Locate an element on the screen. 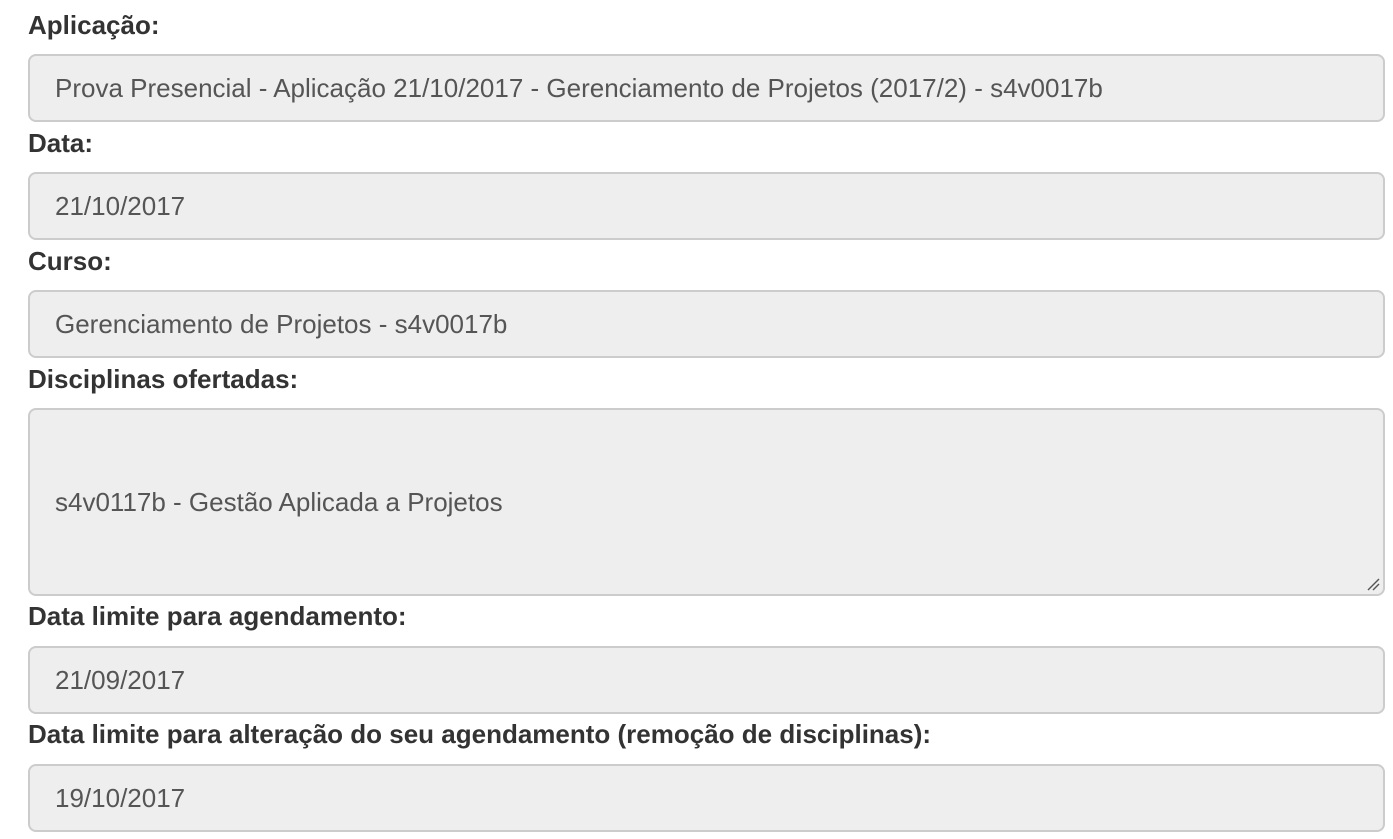  data-limite-alteracao-field: 19/10/2017 is located at coordinates (706, 798).